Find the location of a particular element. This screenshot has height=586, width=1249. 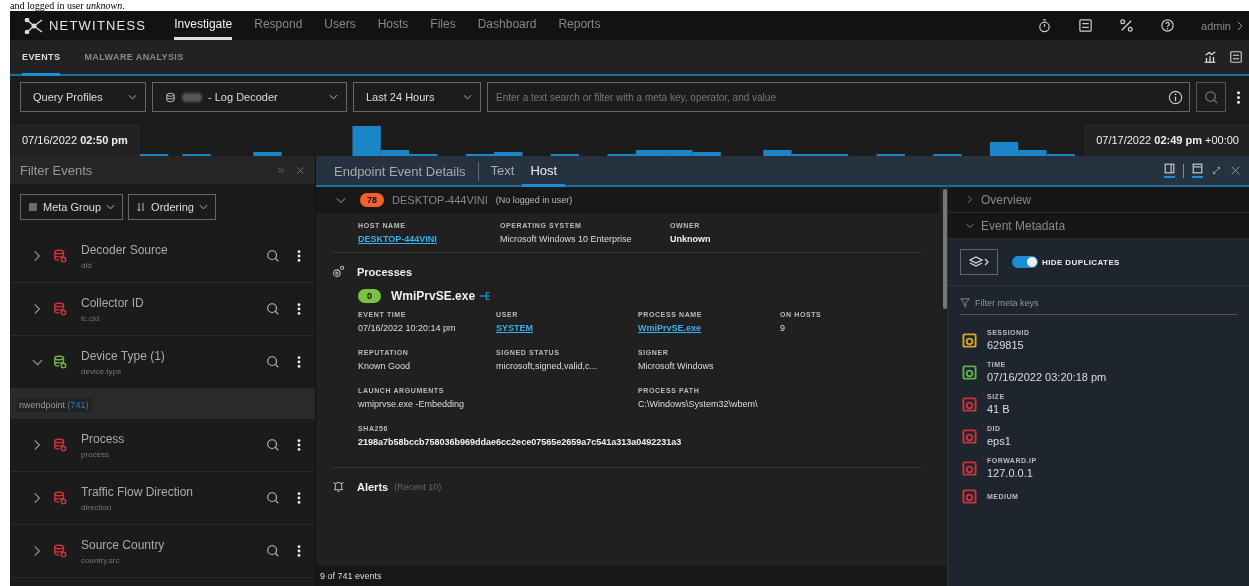

chart-toggle-icon is located at coordinates (1210, 57).